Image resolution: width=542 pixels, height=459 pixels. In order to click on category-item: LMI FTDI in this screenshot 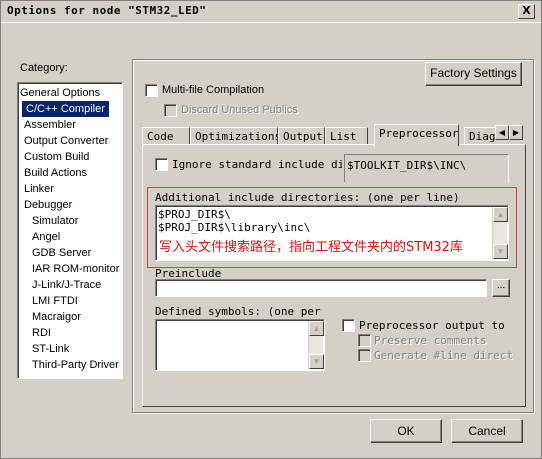, I will do `click(55, 301)`.